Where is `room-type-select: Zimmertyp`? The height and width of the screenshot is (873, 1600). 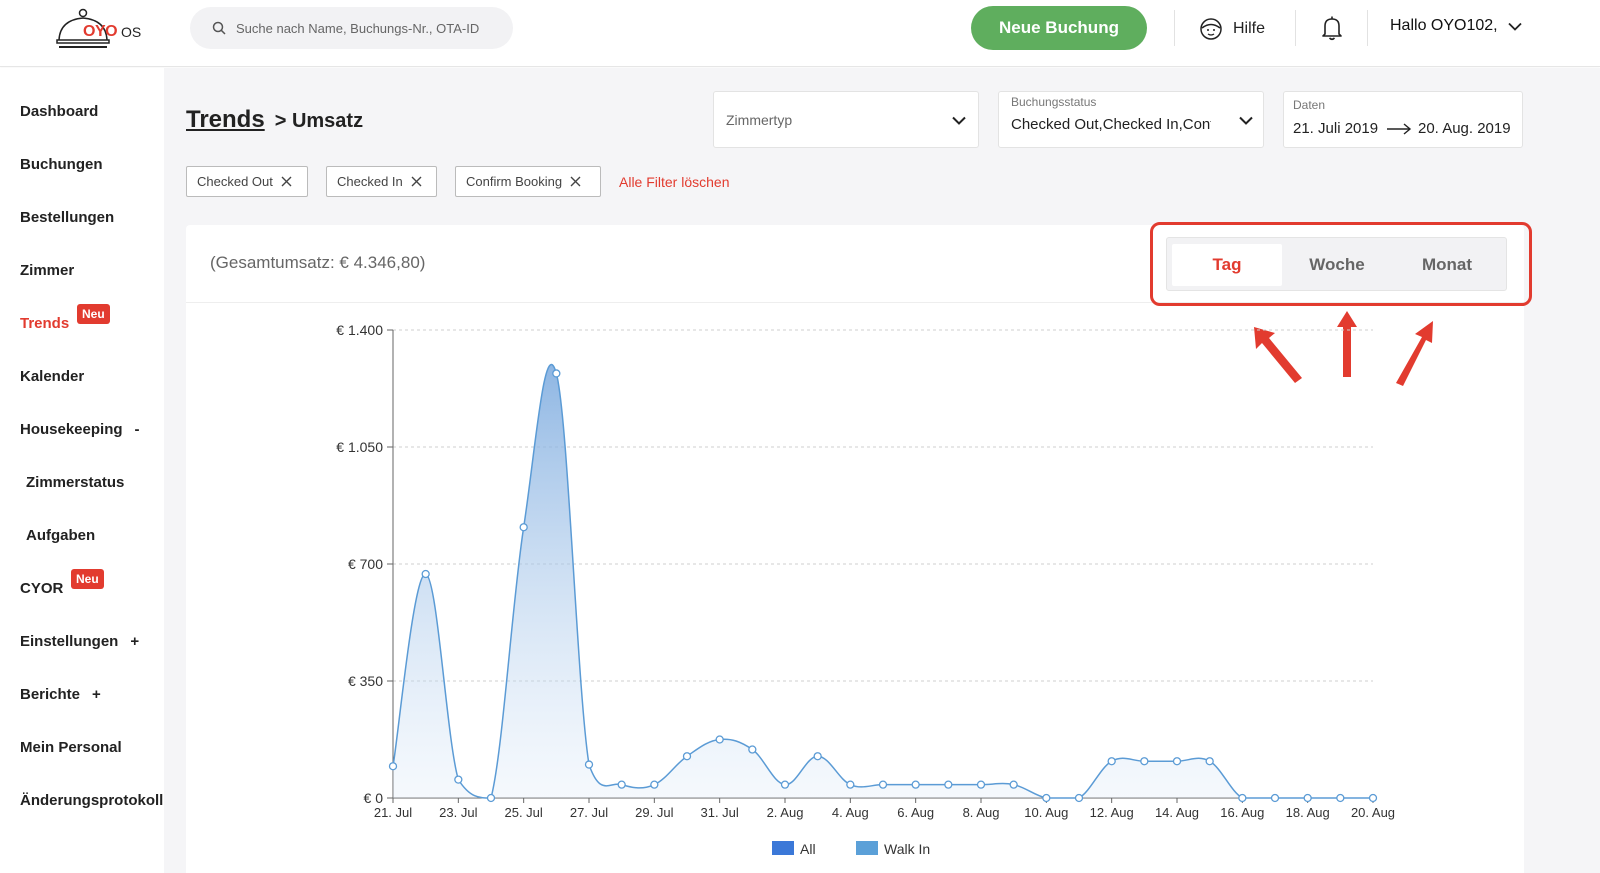
room-type-select: Zimmertyp is located at coordinates (846, 119).